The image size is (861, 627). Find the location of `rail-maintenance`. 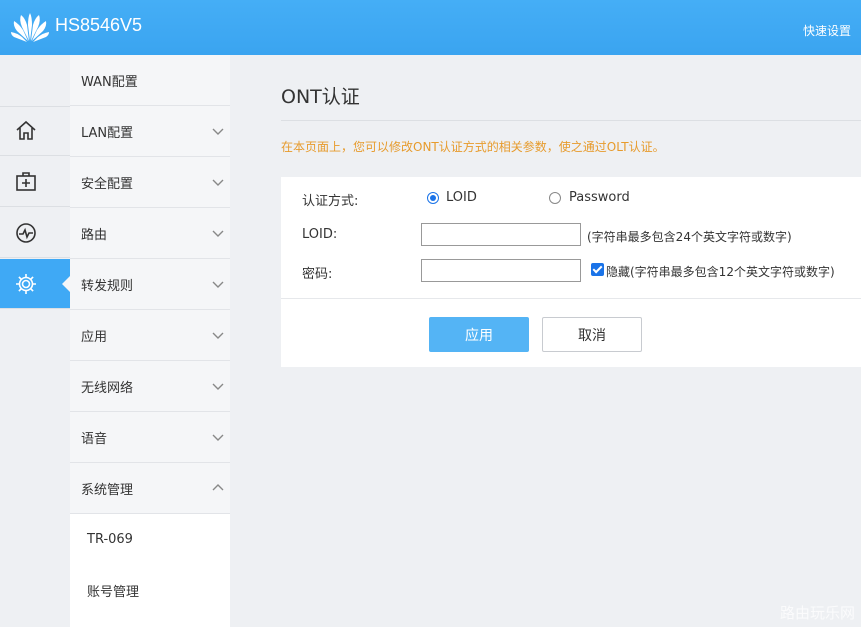

rail-maintenance is located at coordinates (35, 182).